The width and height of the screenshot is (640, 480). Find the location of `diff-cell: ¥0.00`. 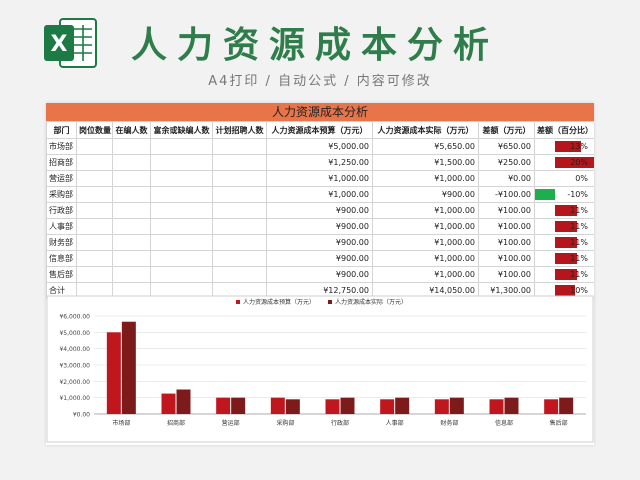

diff-cell: ¥0.00 is located at coordinates (506, 178).